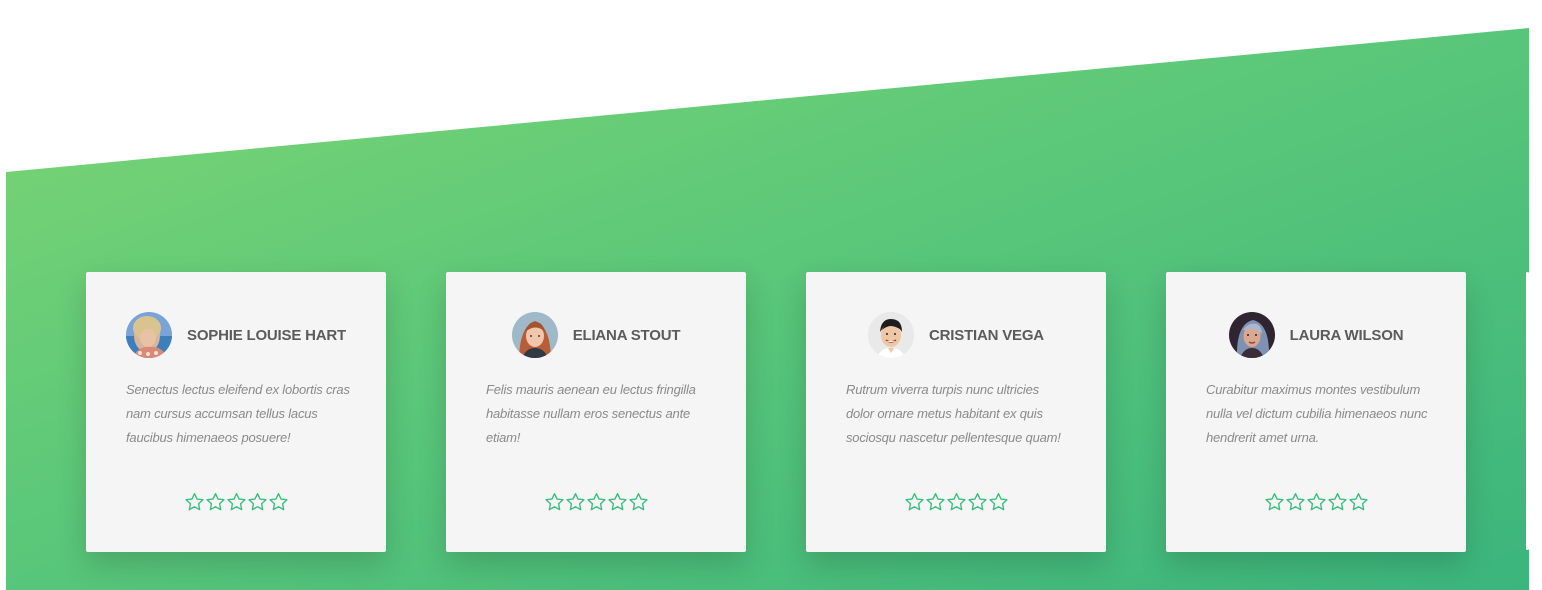 The width and height of the screenshot is (1542, 590). Describe the element at coordinates (266, 335) in the screenshot. I see `reviewer-name: SOPHIE LOUISE HART` at that location.